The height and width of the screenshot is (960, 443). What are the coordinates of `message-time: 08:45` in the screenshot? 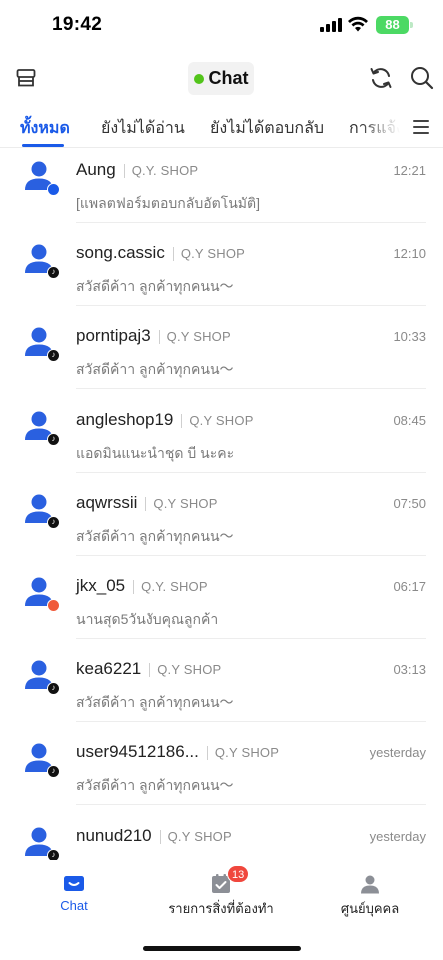 It's located at (409, 420).